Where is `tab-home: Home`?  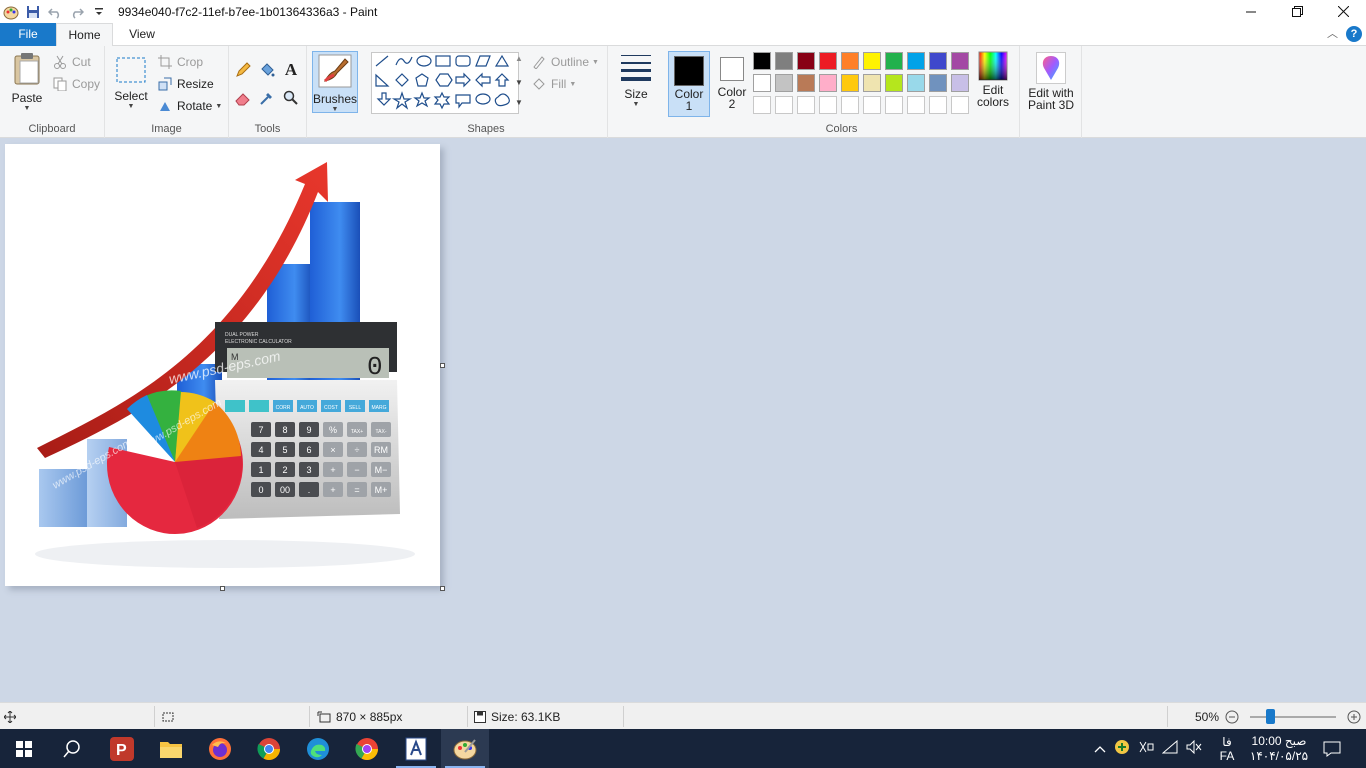 tab-home: Home is located at coordinates (84, 35).